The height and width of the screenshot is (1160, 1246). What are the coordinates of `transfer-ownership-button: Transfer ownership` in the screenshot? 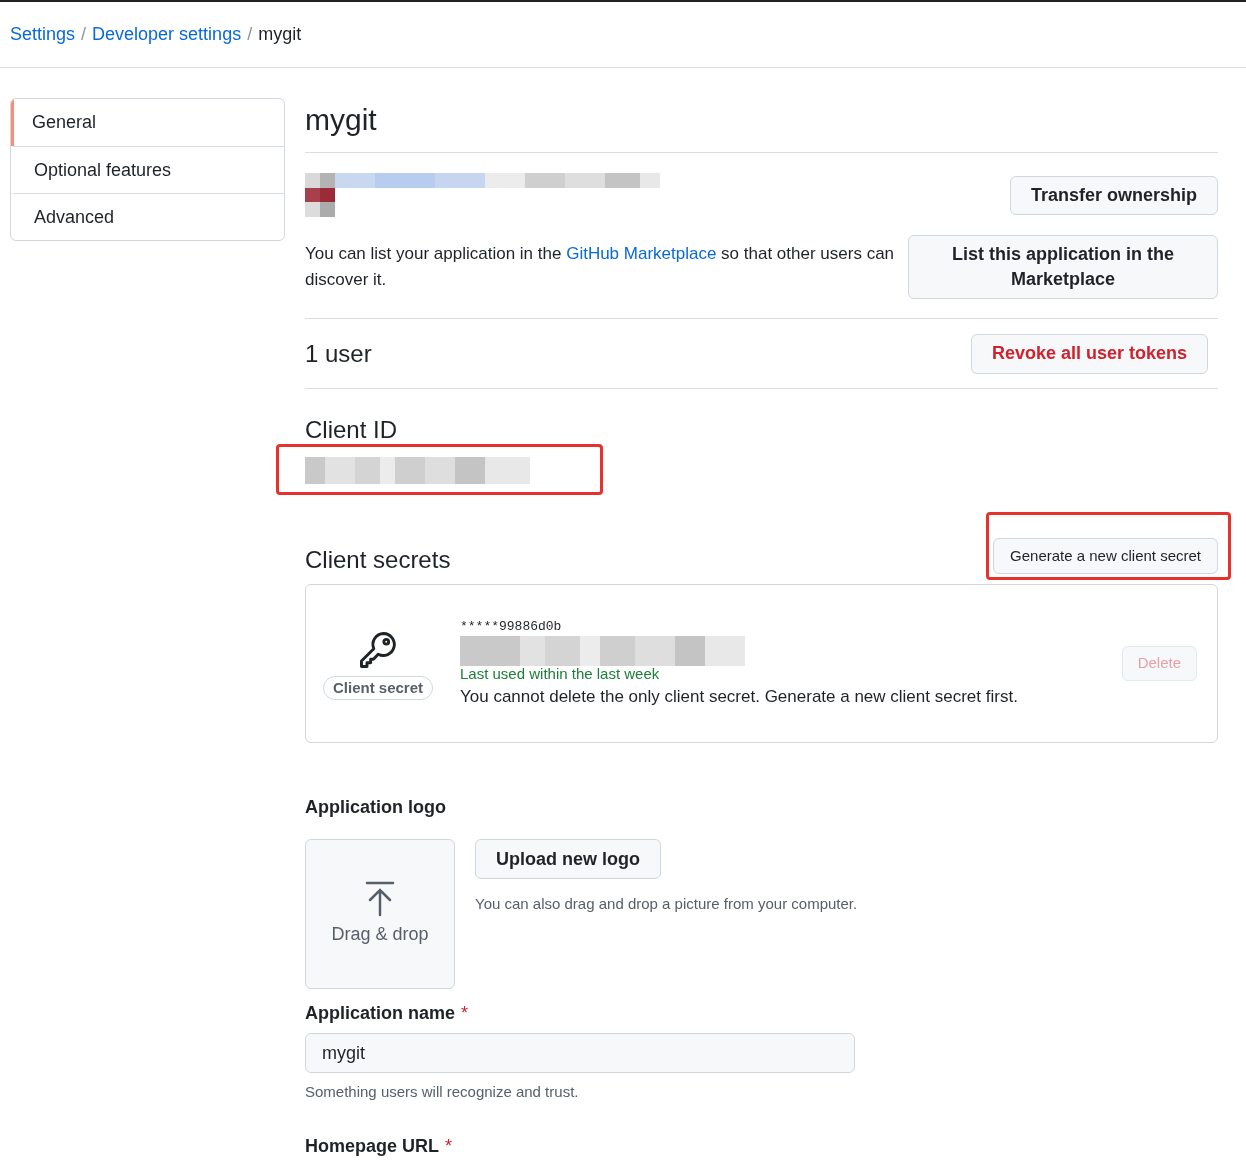 It's located at (1113, 195).